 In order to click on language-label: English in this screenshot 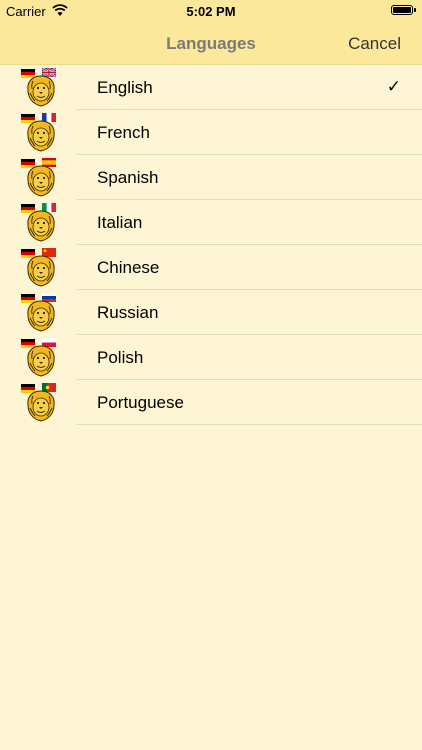, I will do `click(125, 87)`.